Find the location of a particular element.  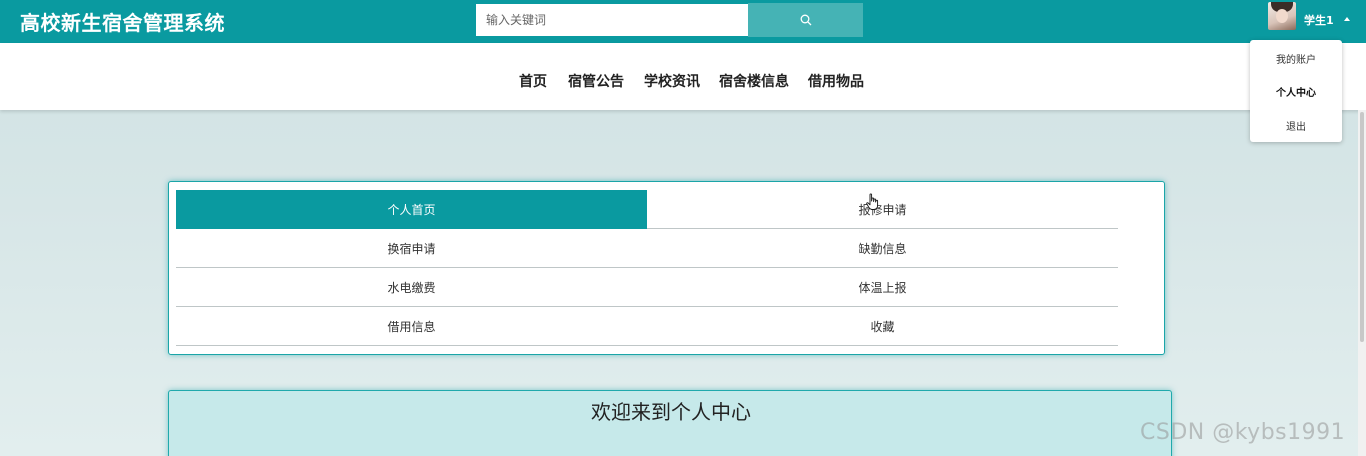

menu-item-absence-info: 缺勤信息 is located at coordinates (882, 248).